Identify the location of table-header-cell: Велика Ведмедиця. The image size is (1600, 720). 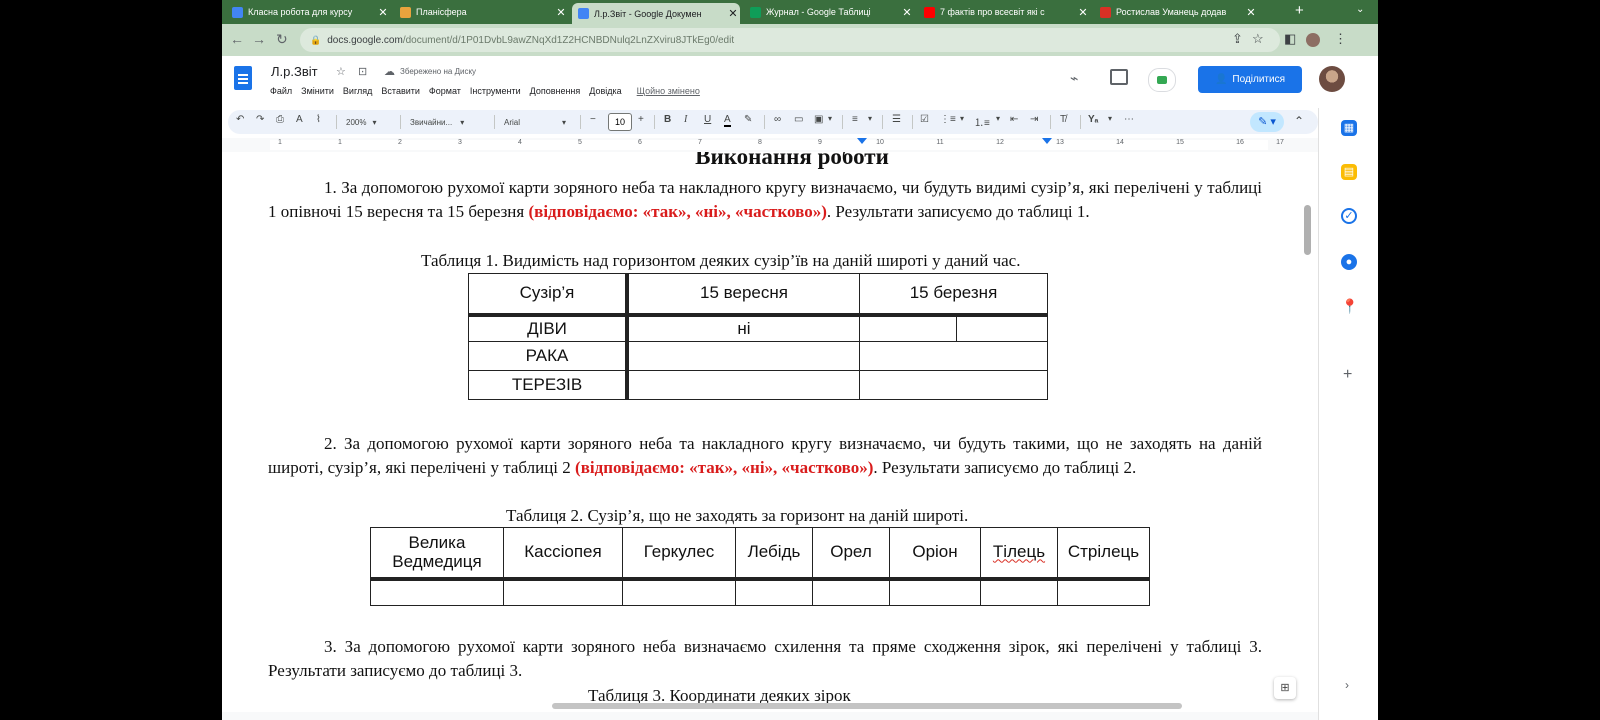
(437, 554).